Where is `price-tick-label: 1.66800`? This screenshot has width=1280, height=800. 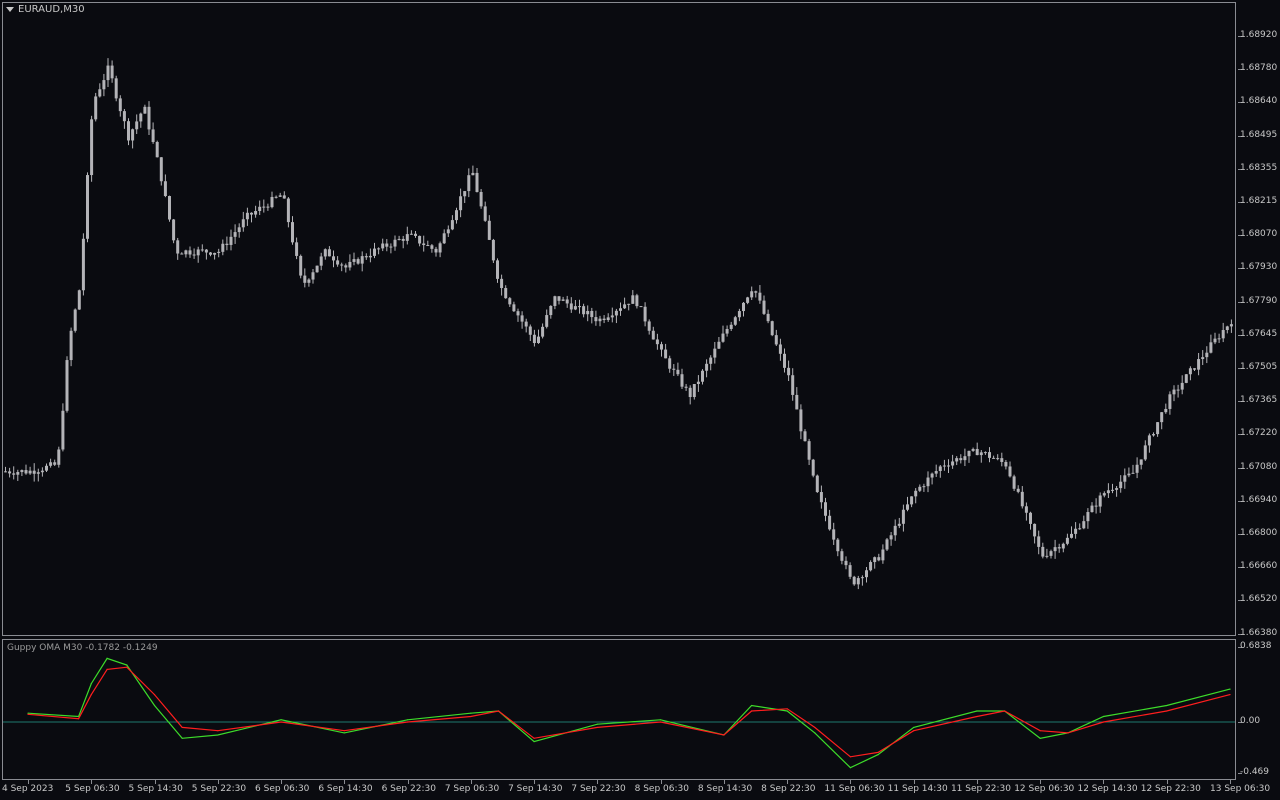
price-tick-label: 1.66800 is located at coordinates (1259, 533).